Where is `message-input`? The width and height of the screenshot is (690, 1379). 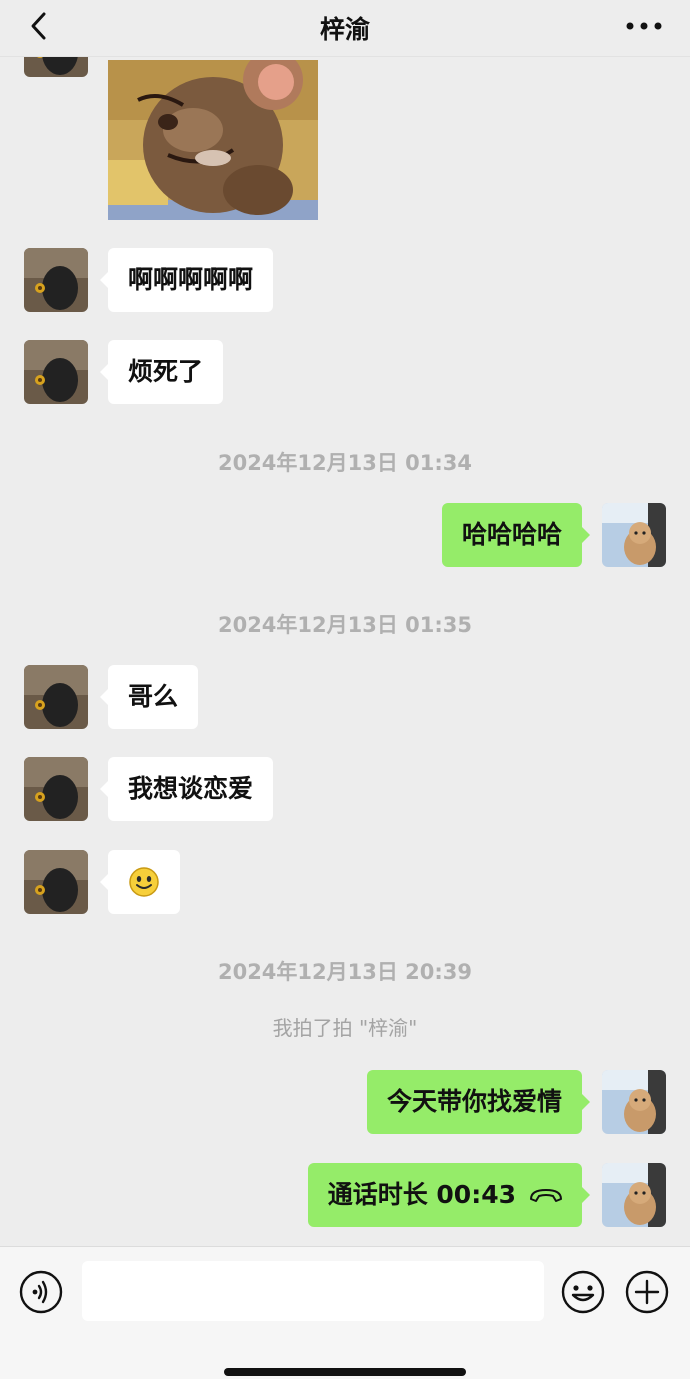
message-input is located at coordinates (313, 1291).